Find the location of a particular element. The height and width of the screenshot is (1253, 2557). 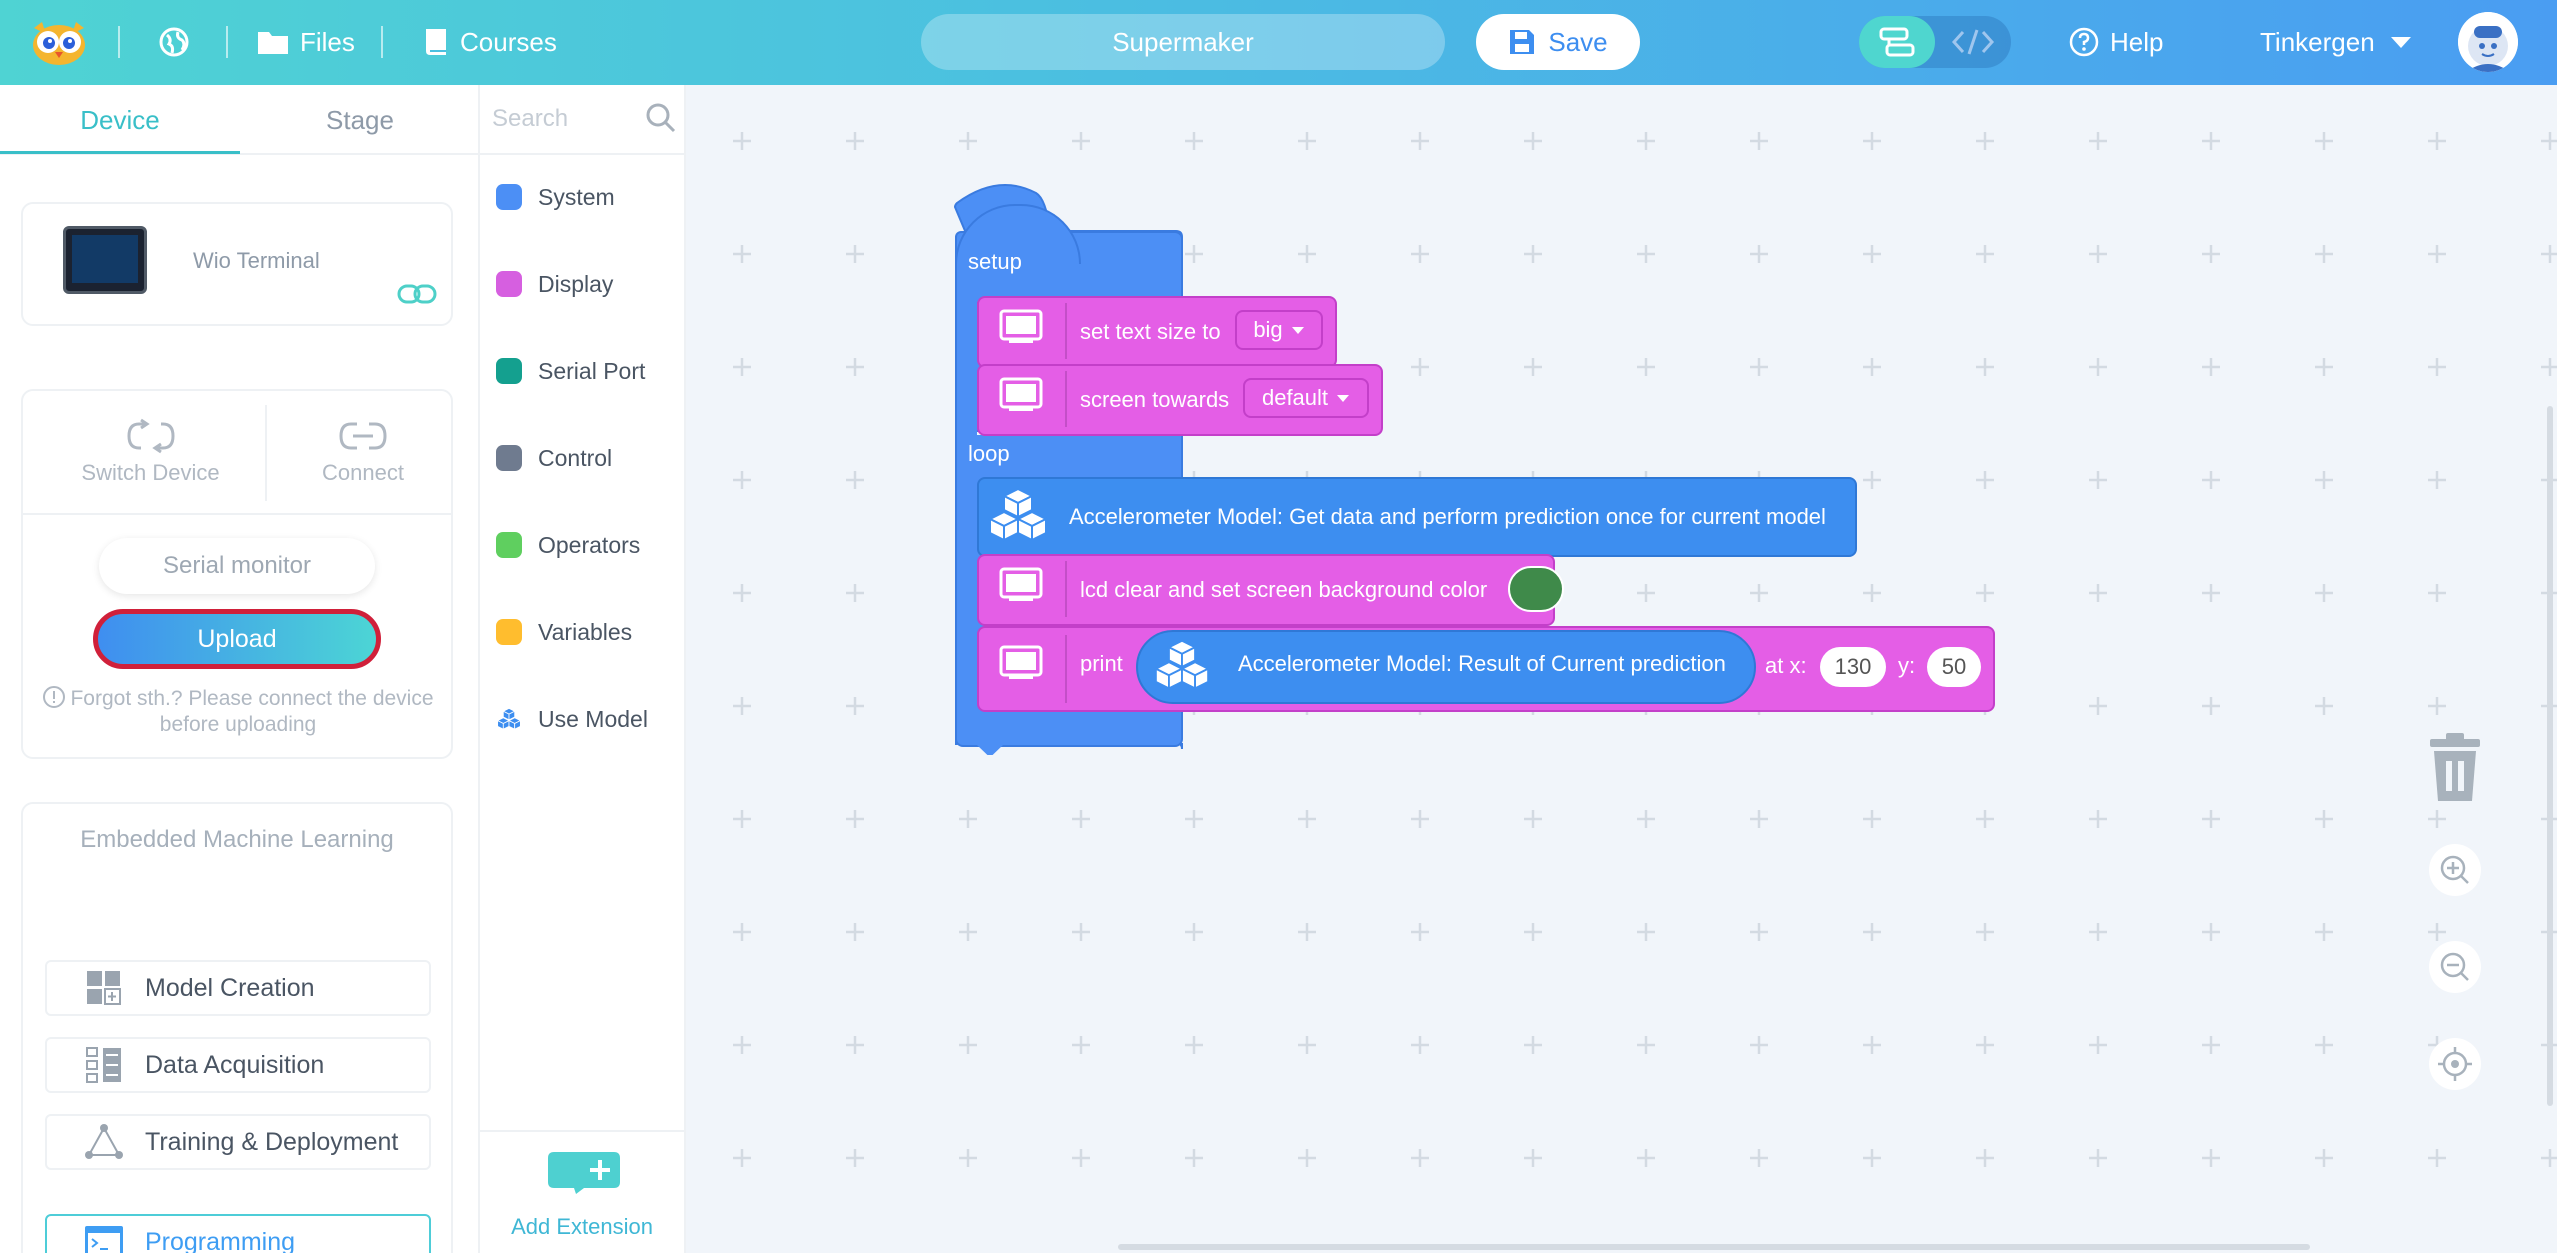

user-avatar-icon is located at coordinates (2488, 42).